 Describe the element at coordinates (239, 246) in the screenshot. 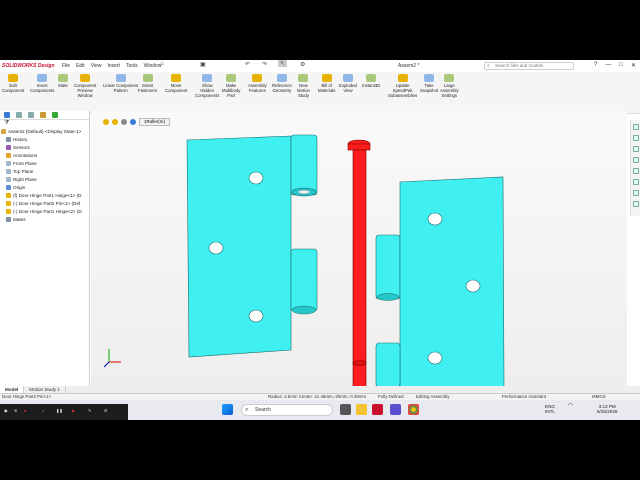

I see `hinge-left-plate` at that location.